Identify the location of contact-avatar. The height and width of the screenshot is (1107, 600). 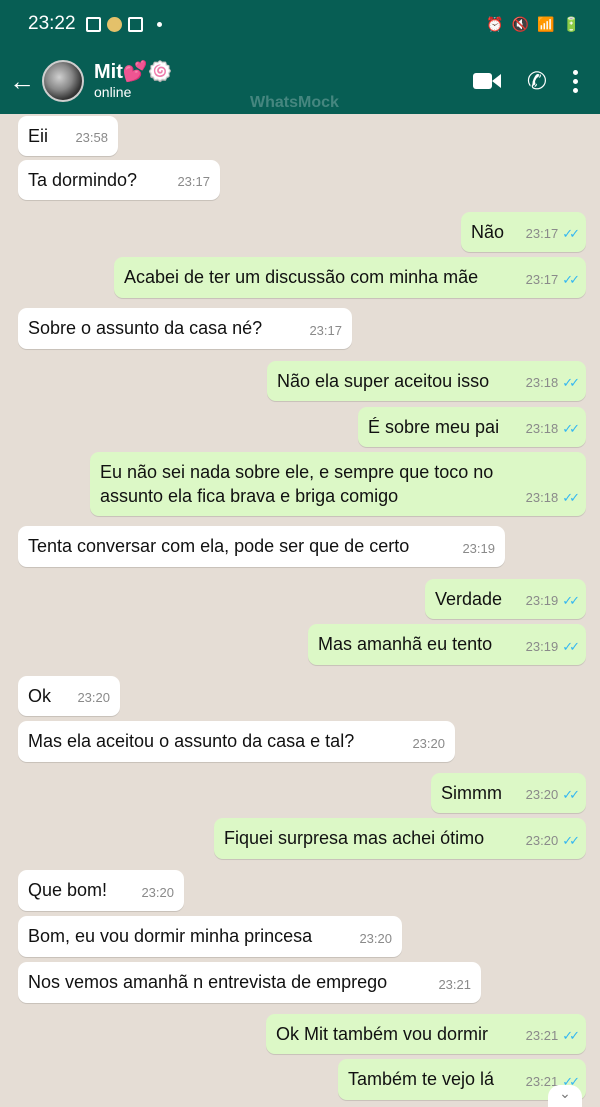
(63, 81).